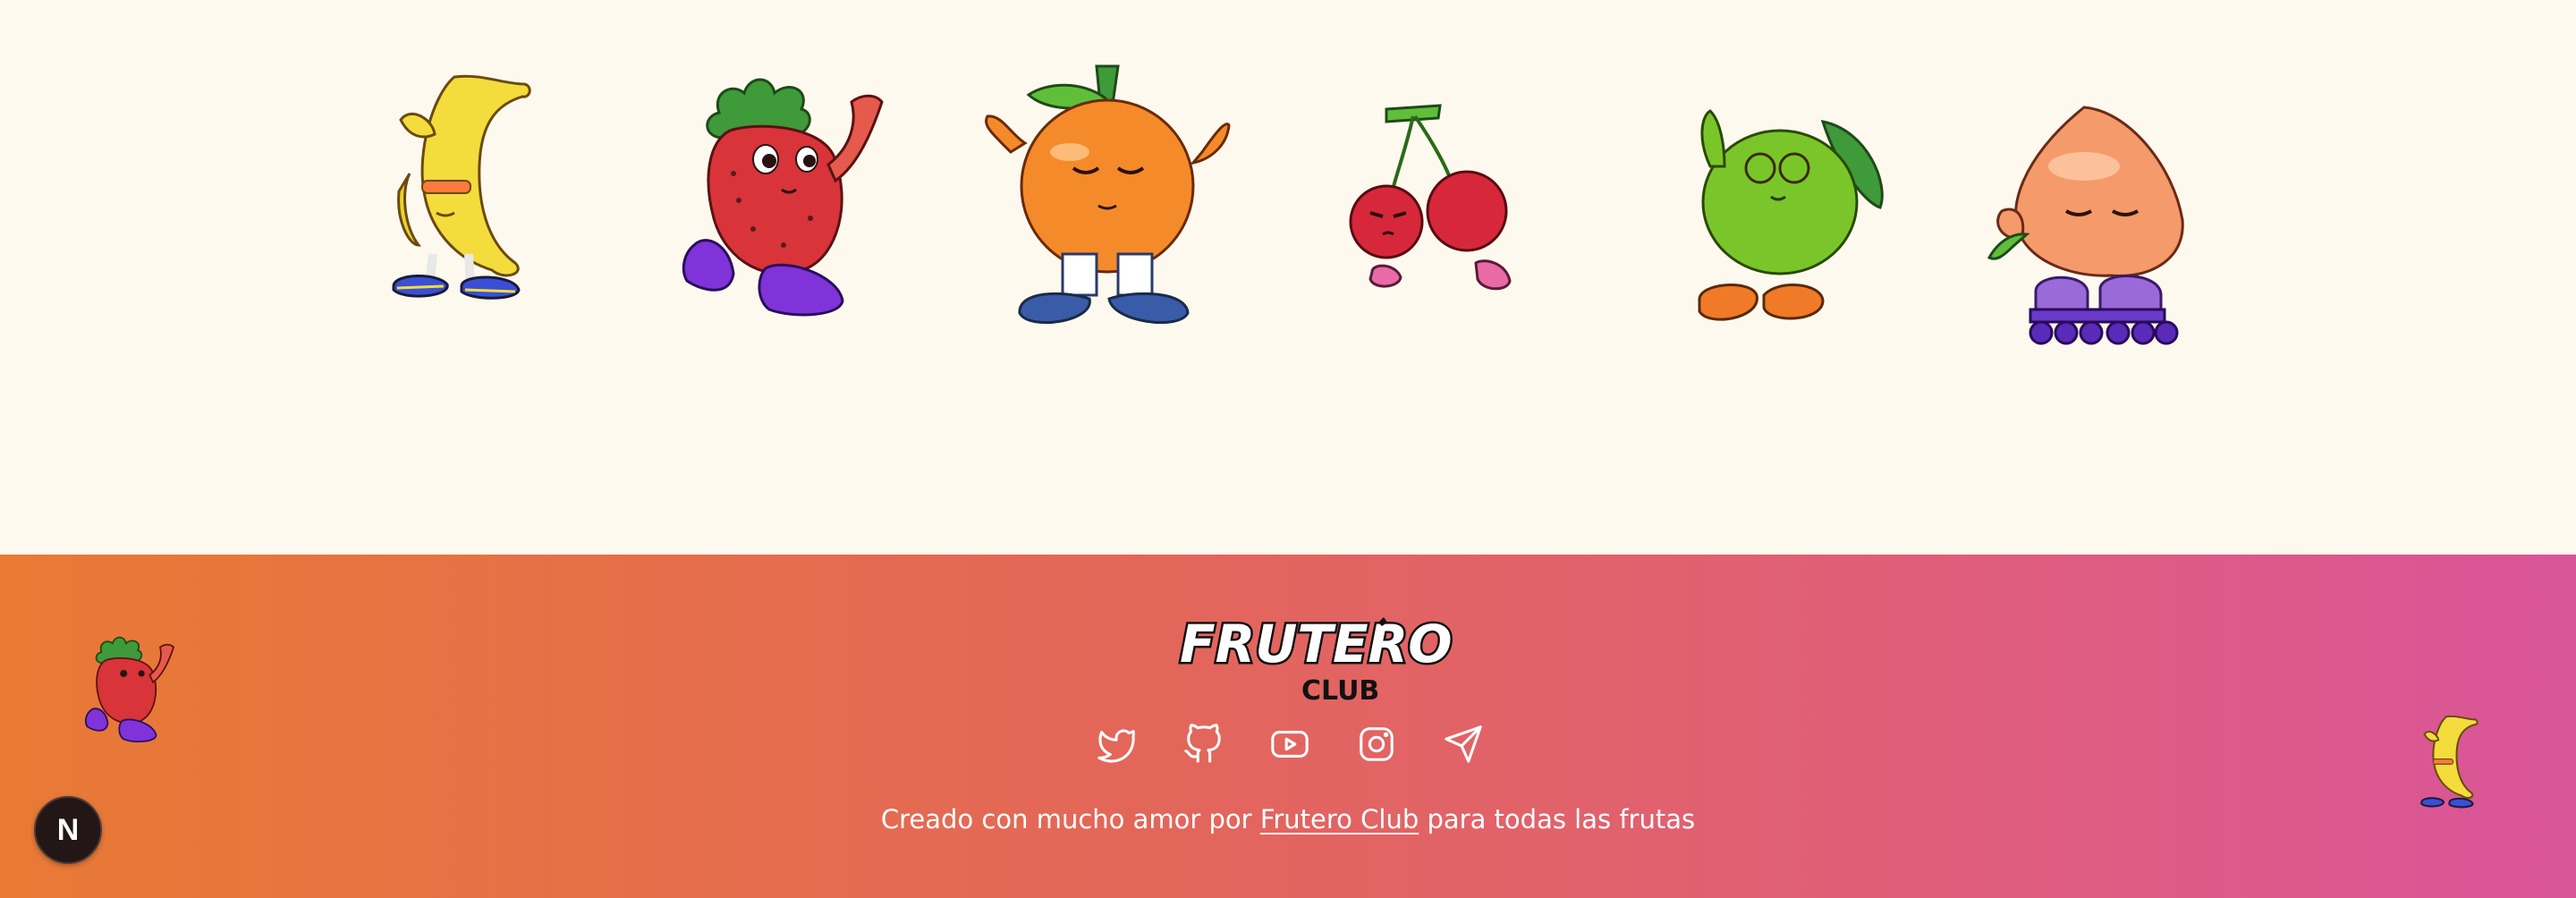  I want to click on github-icon, so click(1202, 743).